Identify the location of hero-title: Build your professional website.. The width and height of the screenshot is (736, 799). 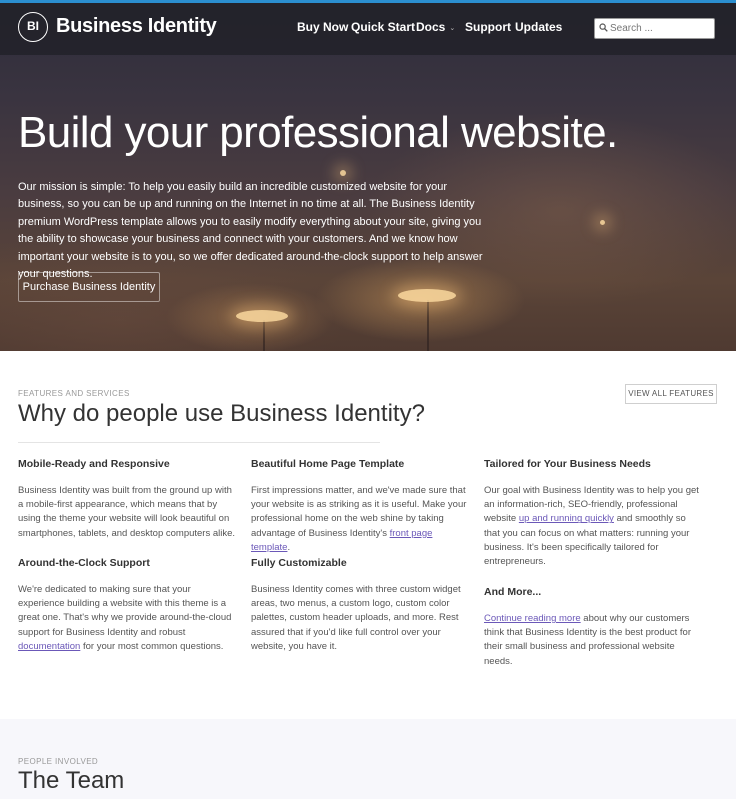
(318, 132).